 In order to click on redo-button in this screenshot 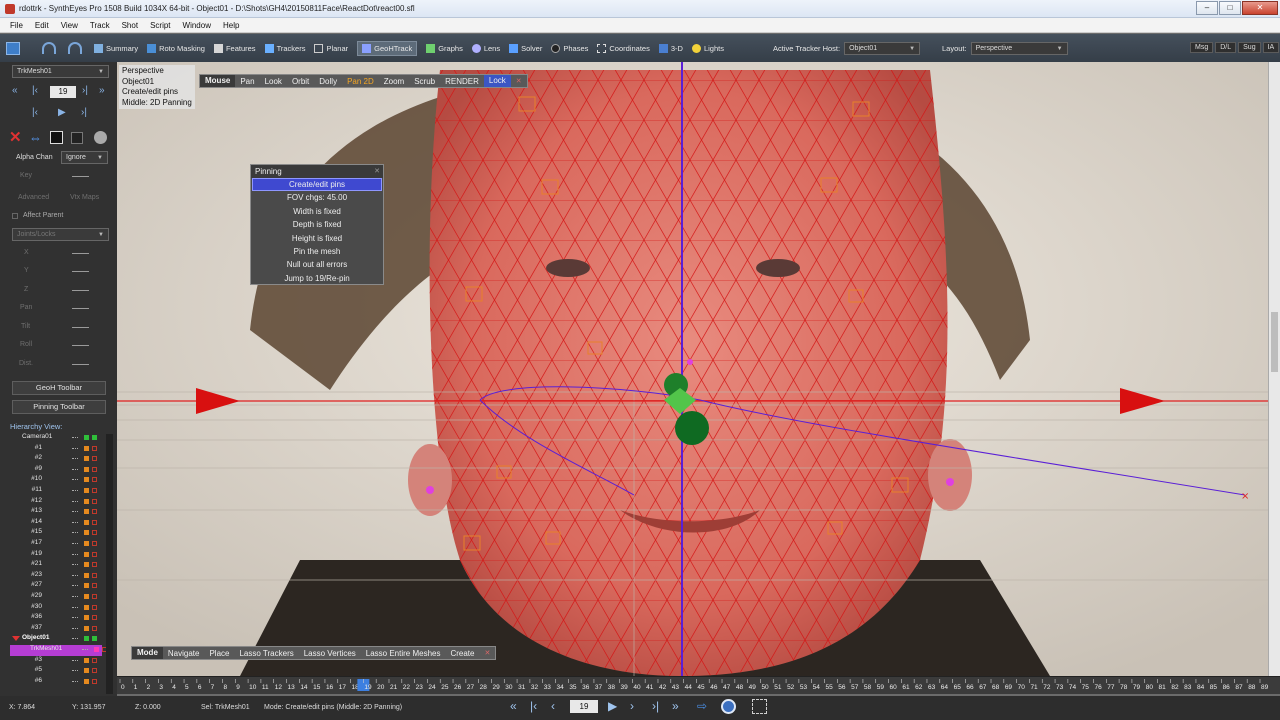, I will do `click(76, 48)`.